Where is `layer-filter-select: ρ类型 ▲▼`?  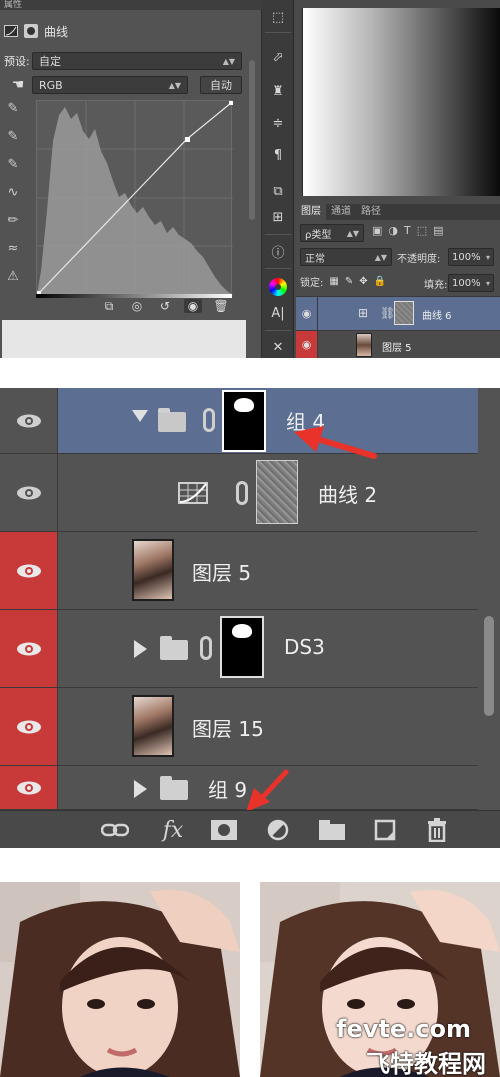 layer-filter-select: ρ类型 ▲▼ is located at coordinates (332, 233).